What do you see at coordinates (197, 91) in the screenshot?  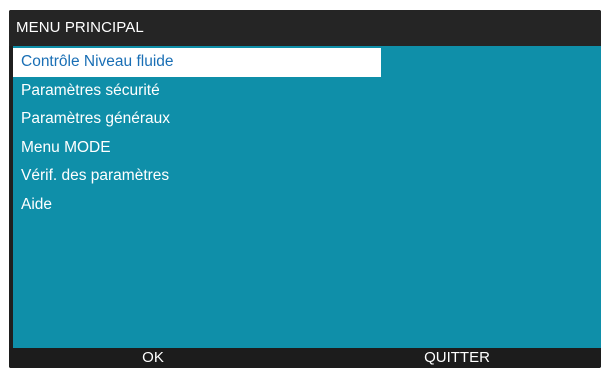 I see `menu-item-parametres-securite: Paramètres sécurité` at bounding box center [197, 91].